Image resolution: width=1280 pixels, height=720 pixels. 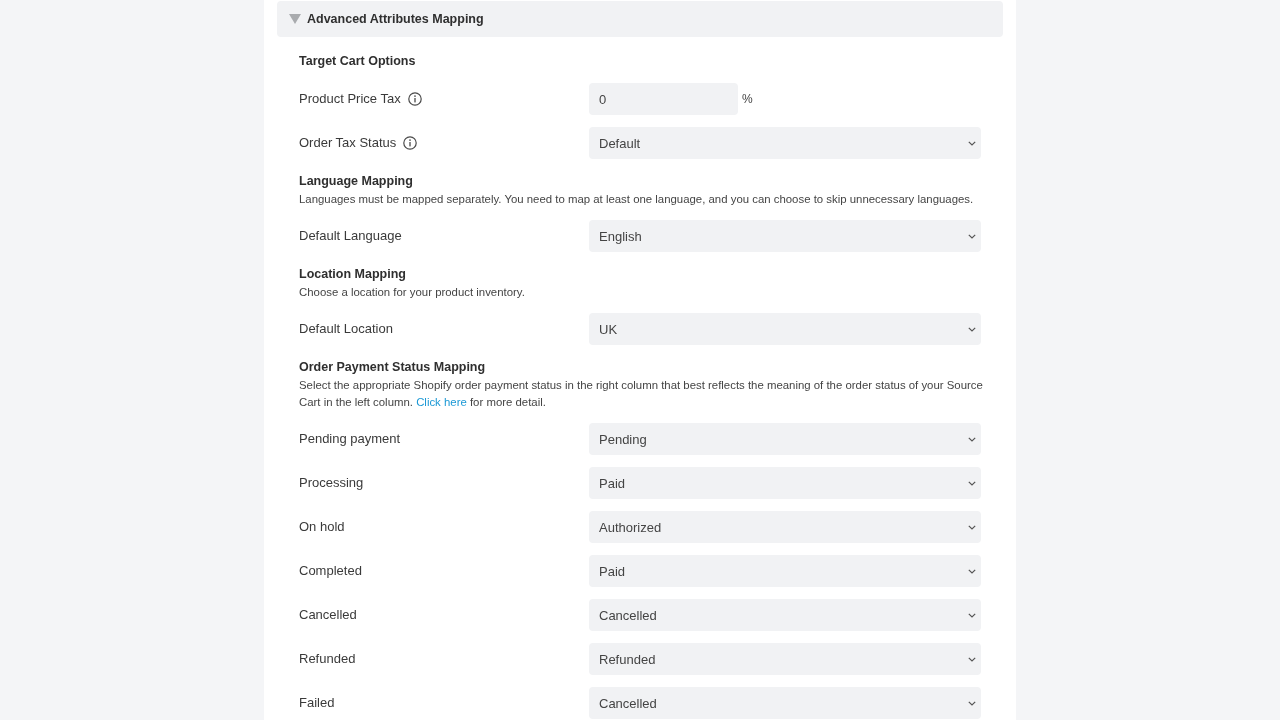 I want to click on field-label: Default Language, so click(x=350, y=236).